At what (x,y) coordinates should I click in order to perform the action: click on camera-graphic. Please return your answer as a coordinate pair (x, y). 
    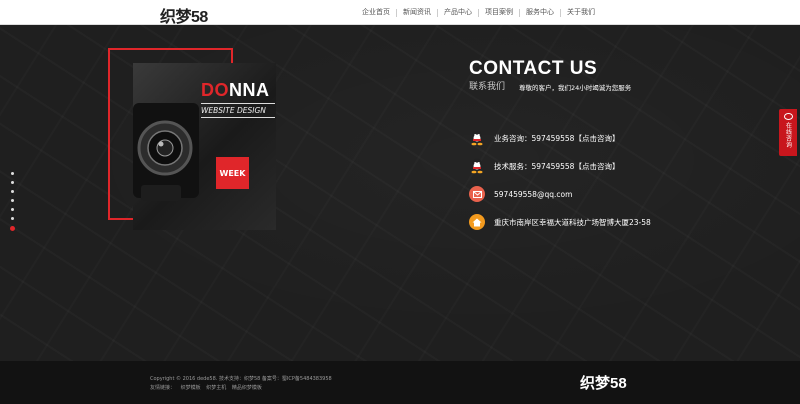
    Looking at the image, I should click on (166, 152).